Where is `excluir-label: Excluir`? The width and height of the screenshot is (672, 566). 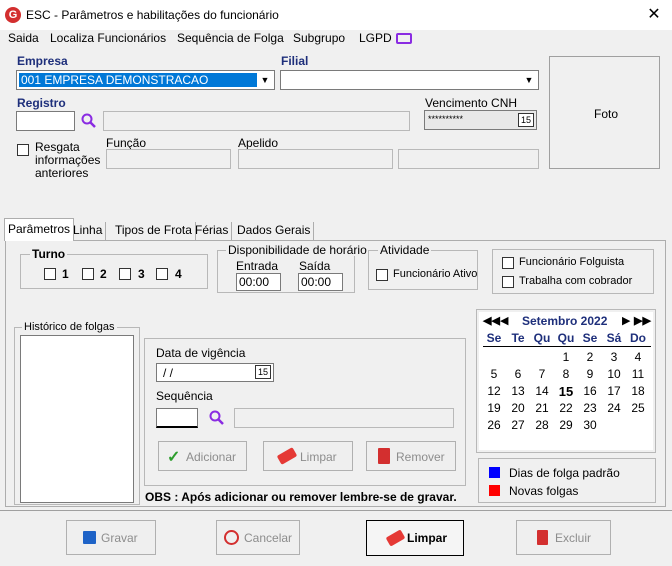 excluir-label: Excluir is located at coordinates (573, 538).